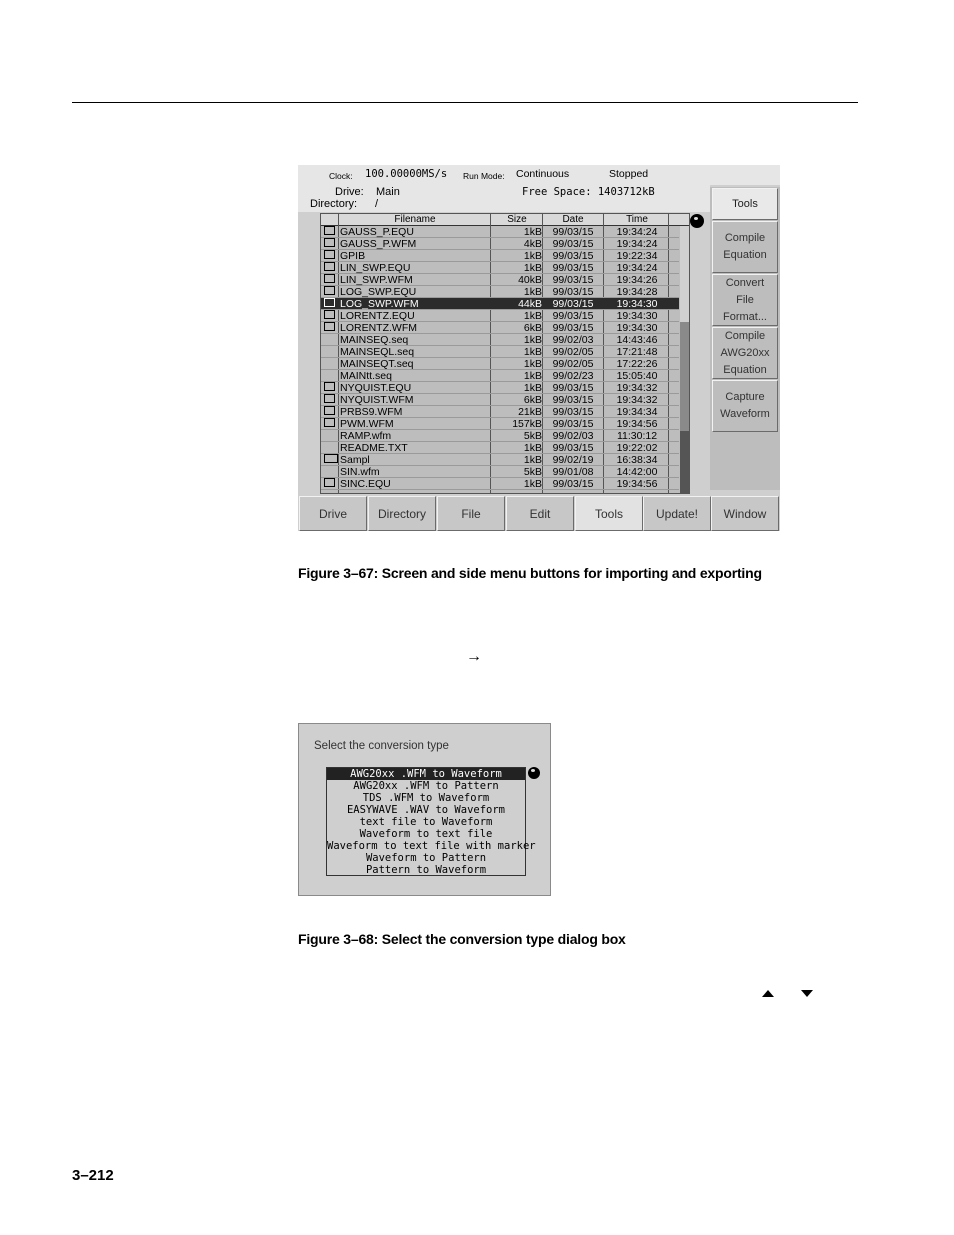 This screenshot has height=1235, width=954. I want to click on file-time: 19:34:56, so click(637, 424).